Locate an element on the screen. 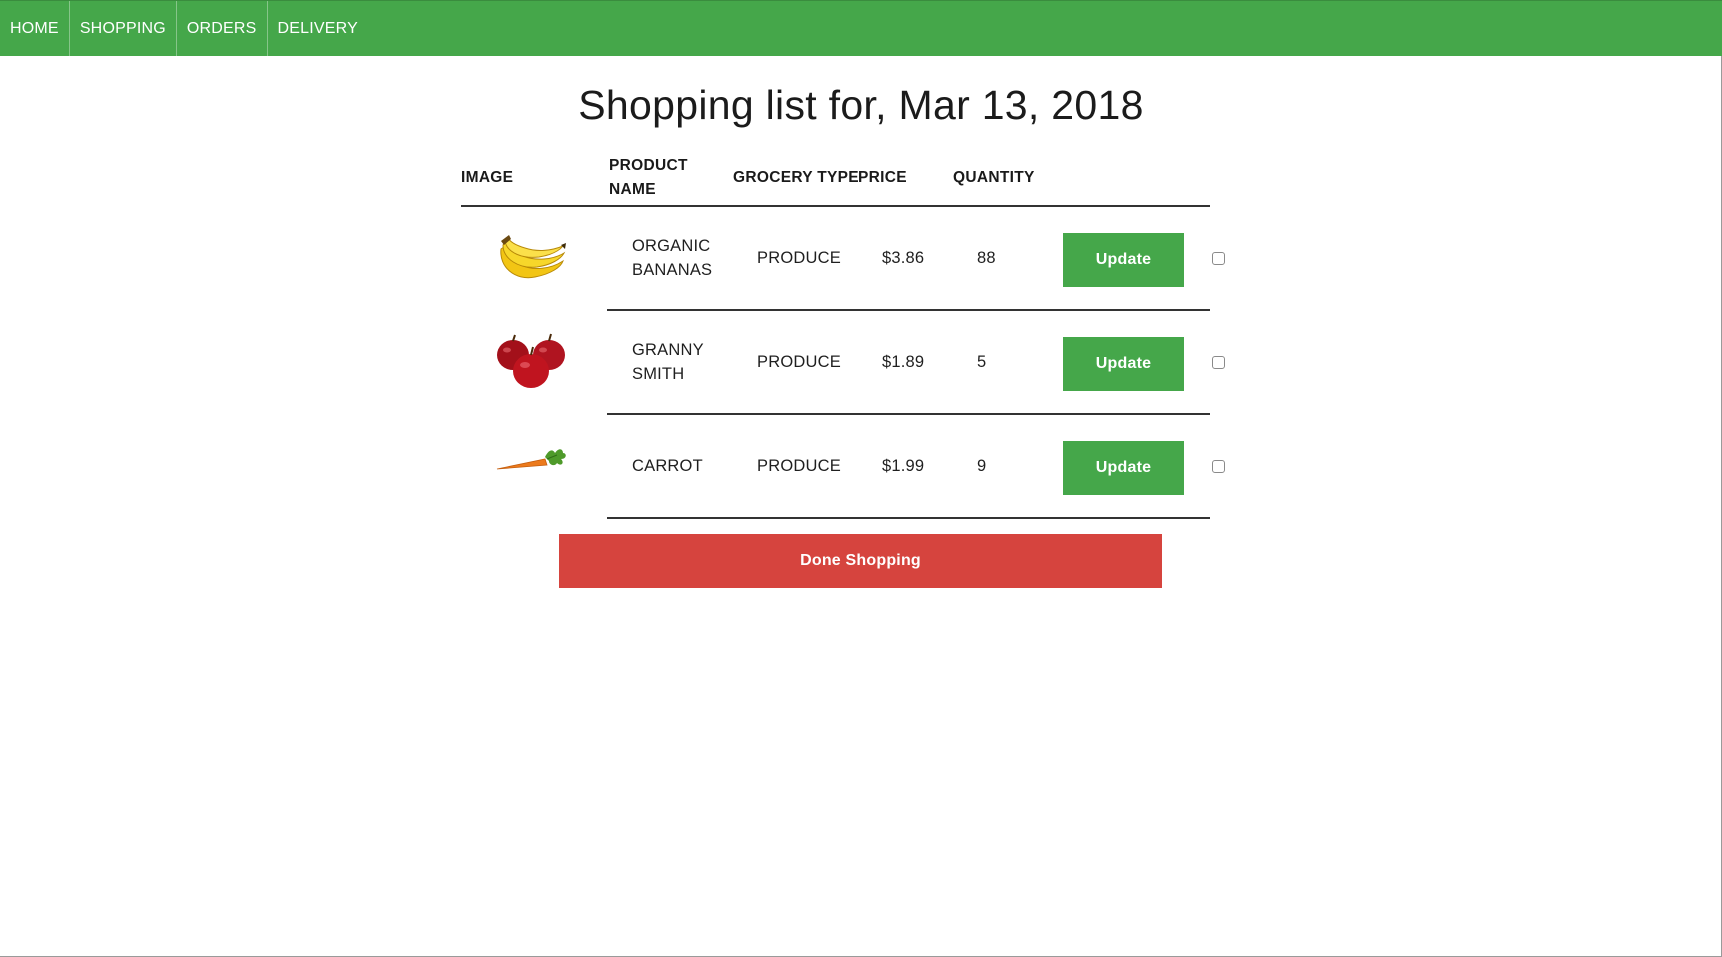 Image resolution: width=1722 pixels, height=957 pixels. table-row: GRANNY SMITH PRODUCE $1.89 5 Update is located at coordinates (851, 363).